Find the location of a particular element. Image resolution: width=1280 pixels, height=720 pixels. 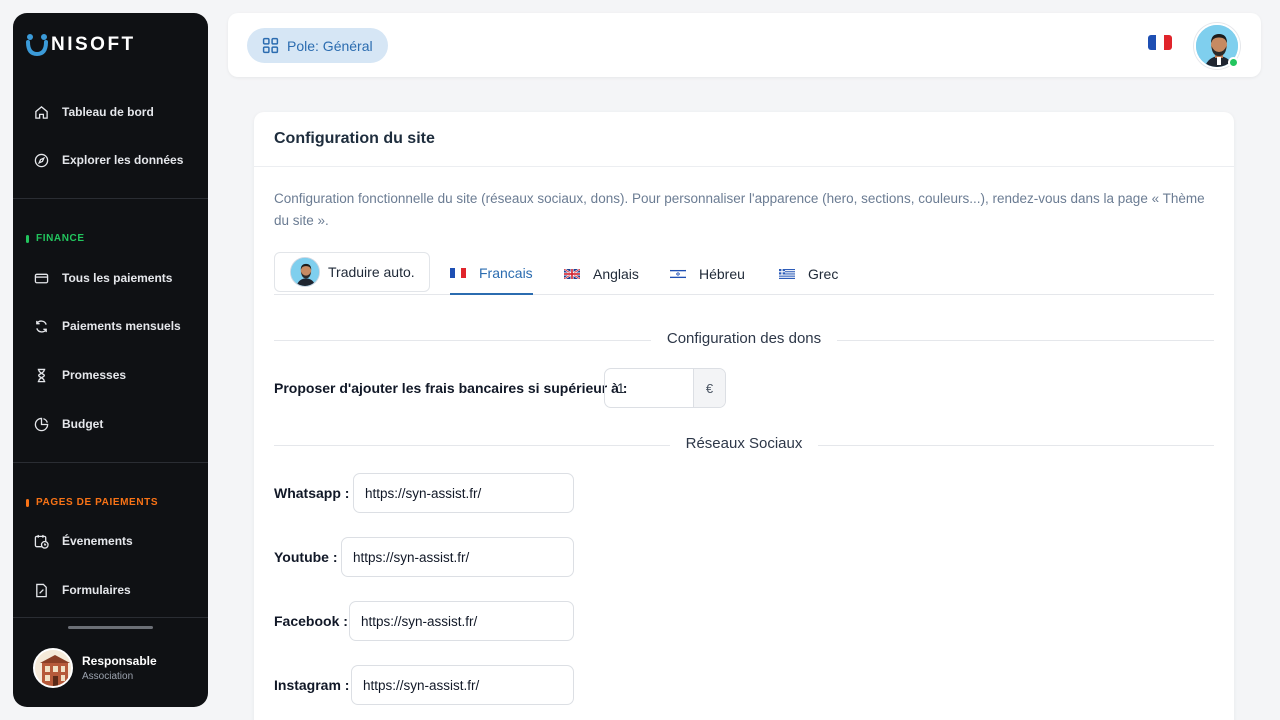

refresh-icon is located at coordinates (41, 326).